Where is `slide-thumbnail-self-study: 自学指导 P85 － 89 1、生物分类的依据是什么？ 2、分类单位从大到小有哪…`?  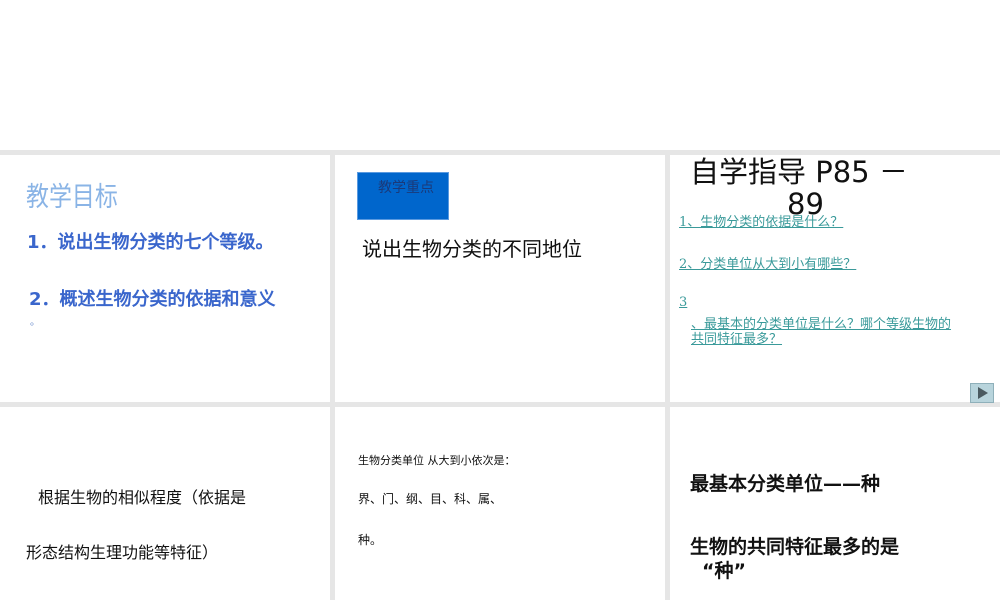 slide-thumbnail-self-study: 自学指导 P85 － 89 1、生物分类的依据是什么？ 2、分类单位从大到小有哪… is located at coordinates (835, 279).